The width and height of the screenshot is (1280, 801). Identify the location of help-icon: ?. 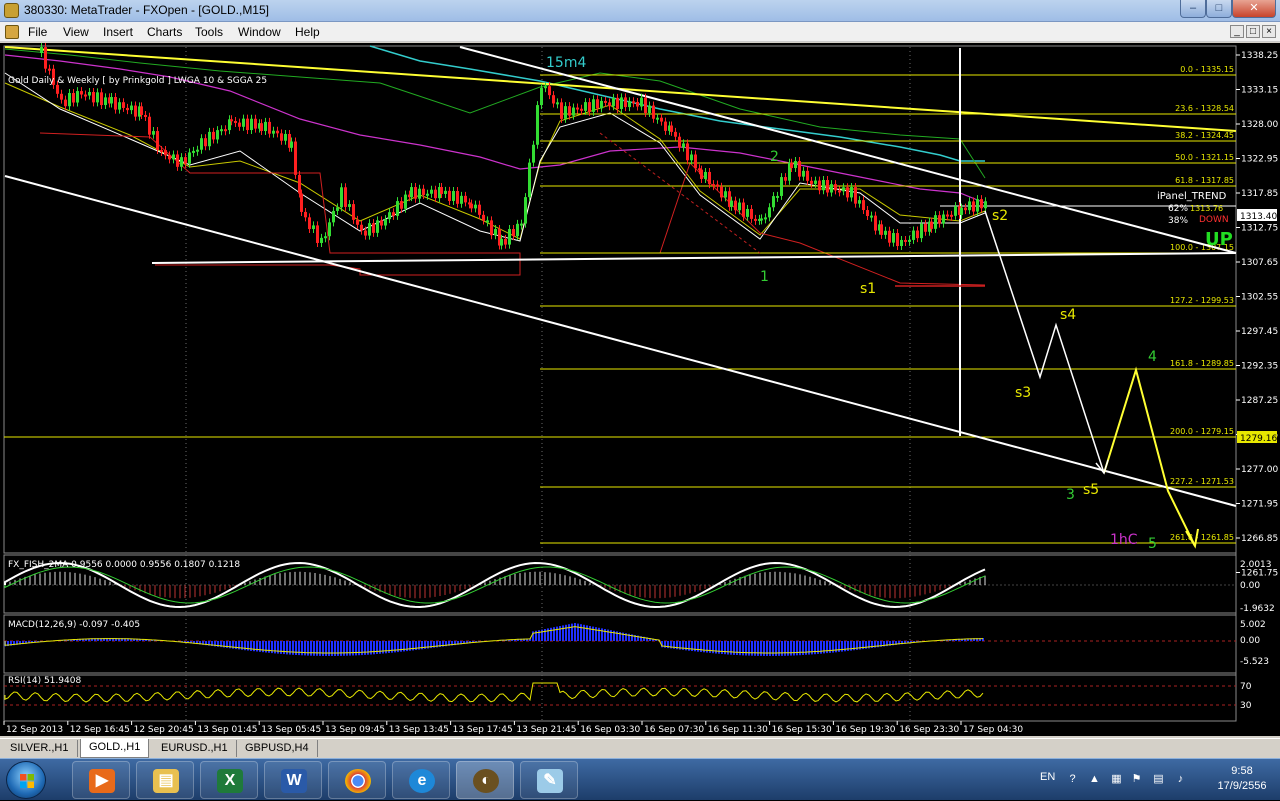
(1072, 779).